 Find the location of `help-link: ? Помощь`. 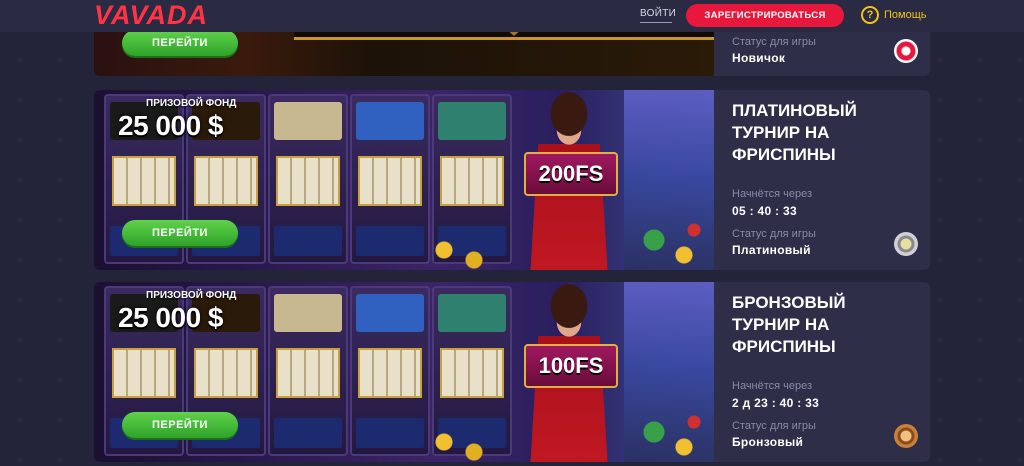

help-link: ? Помощь is located at coordinates (894, 15).